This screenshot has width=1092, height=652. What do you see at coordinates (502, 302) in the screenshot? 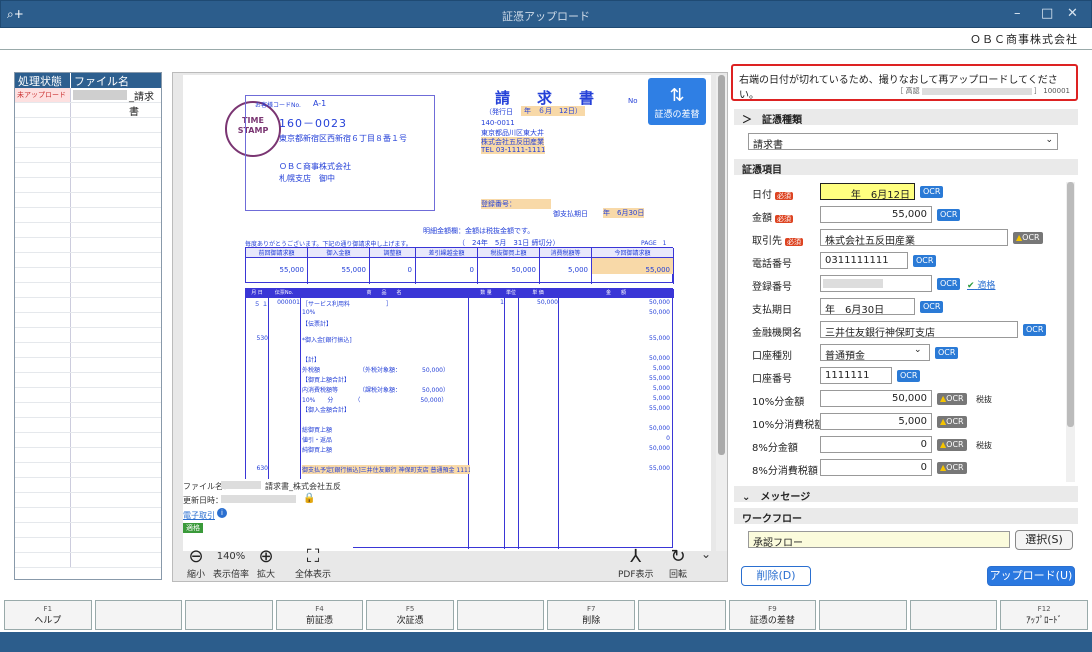
I see `detail-cell: 1` at bounding box center [502, 302].